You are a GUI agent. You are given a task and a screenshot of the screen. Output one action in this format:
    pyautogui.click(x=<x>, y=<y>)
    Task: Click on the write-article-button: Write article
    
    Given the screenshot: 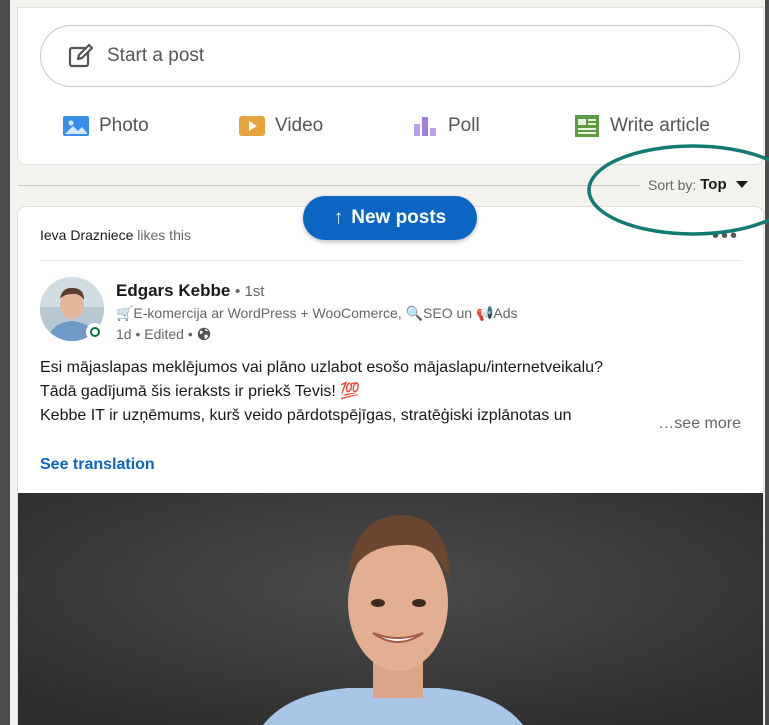 What is the action you would take?
    pyautogui.click(x=641, y=126)
    